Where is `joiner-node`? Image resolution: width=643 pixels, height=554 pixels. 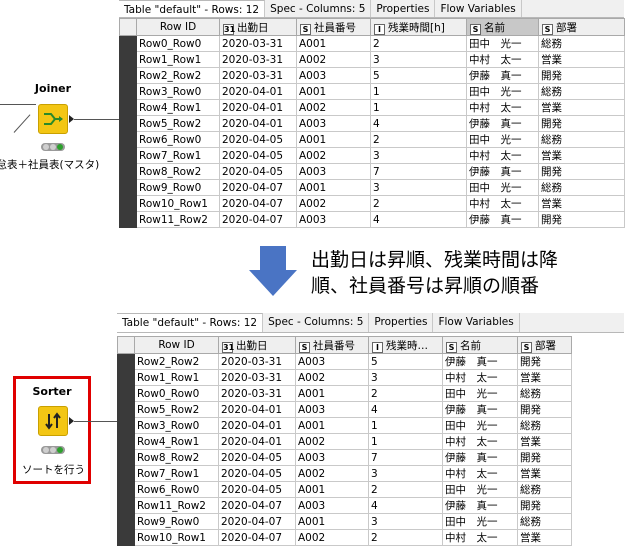 joiner-node is located at coordinates (53, 119).